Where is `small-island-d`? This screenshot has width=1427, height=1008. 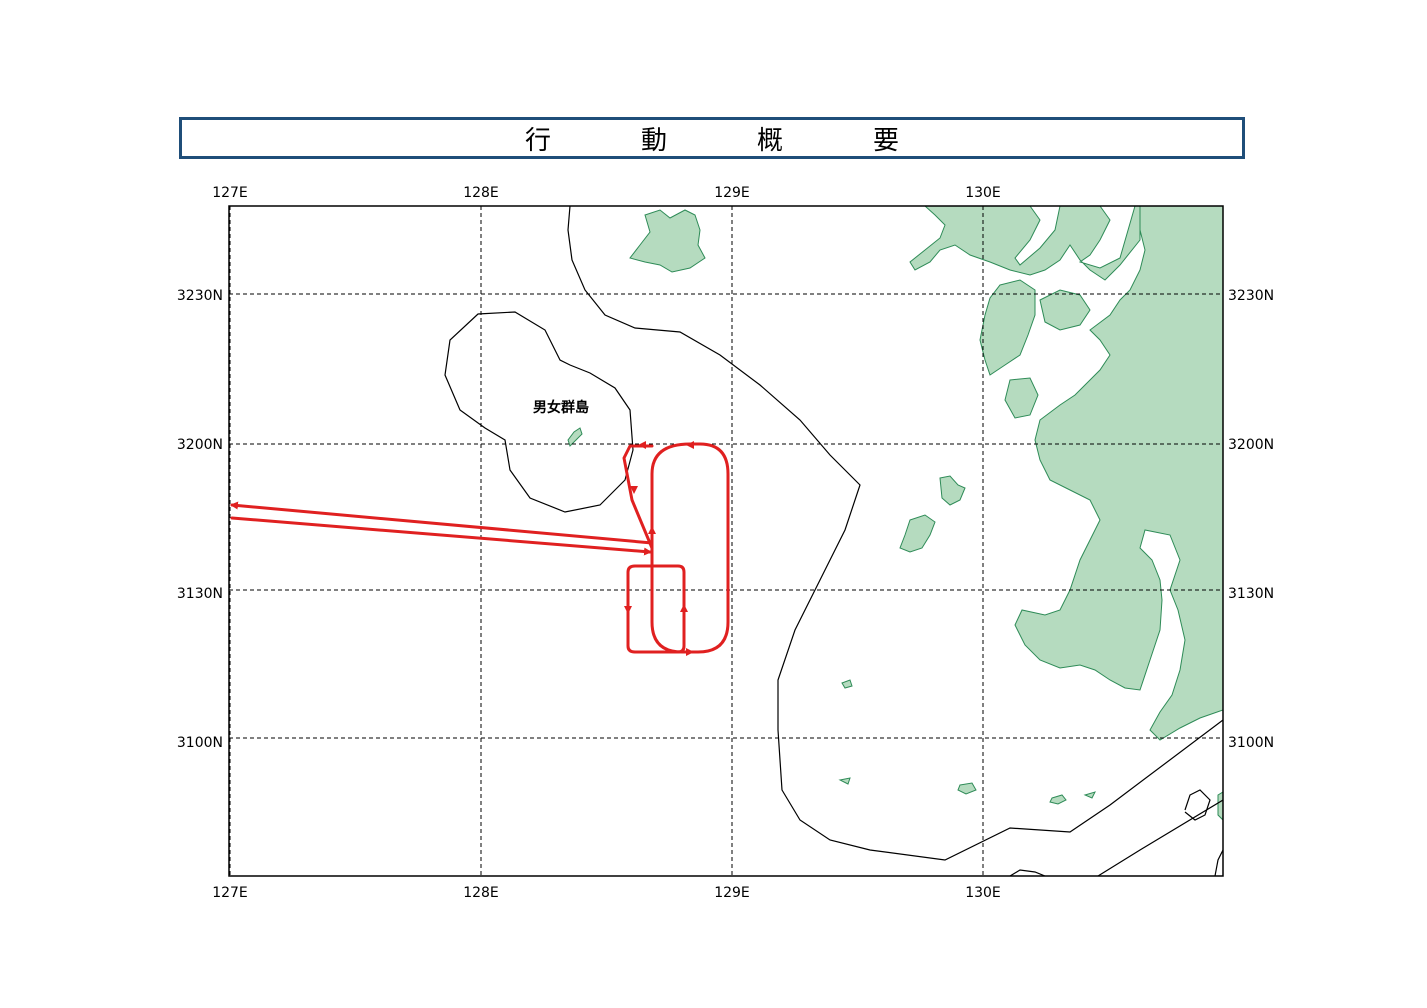 small-island-d is located at coordinates (1058, 799).